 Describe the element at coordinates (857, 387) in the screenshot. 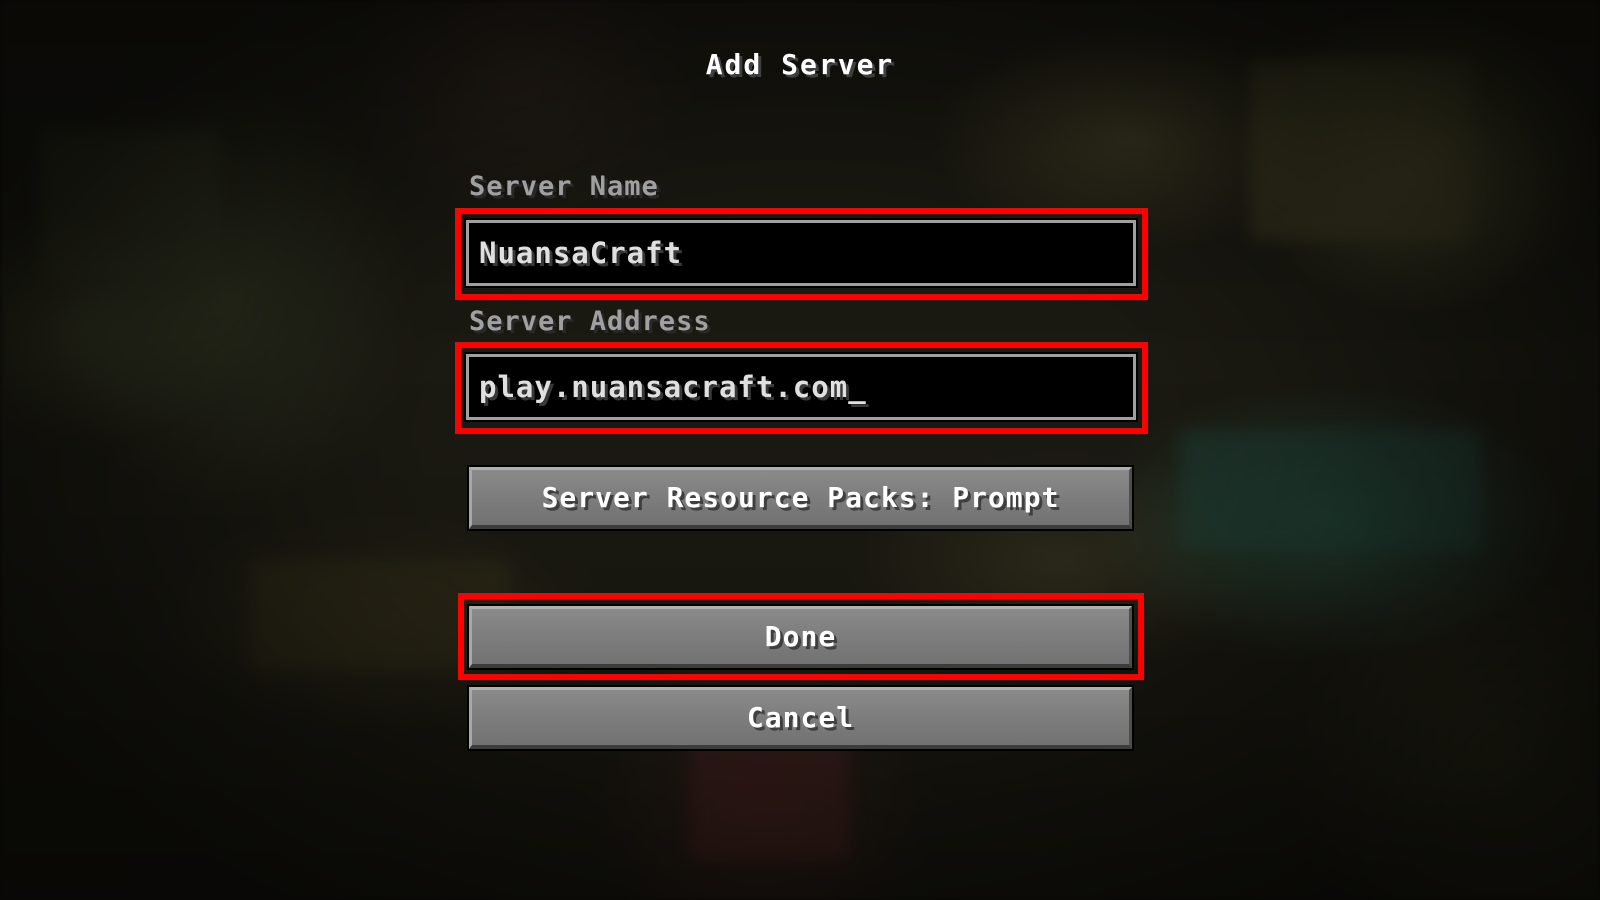

I see `text-cursor: _` at that location.